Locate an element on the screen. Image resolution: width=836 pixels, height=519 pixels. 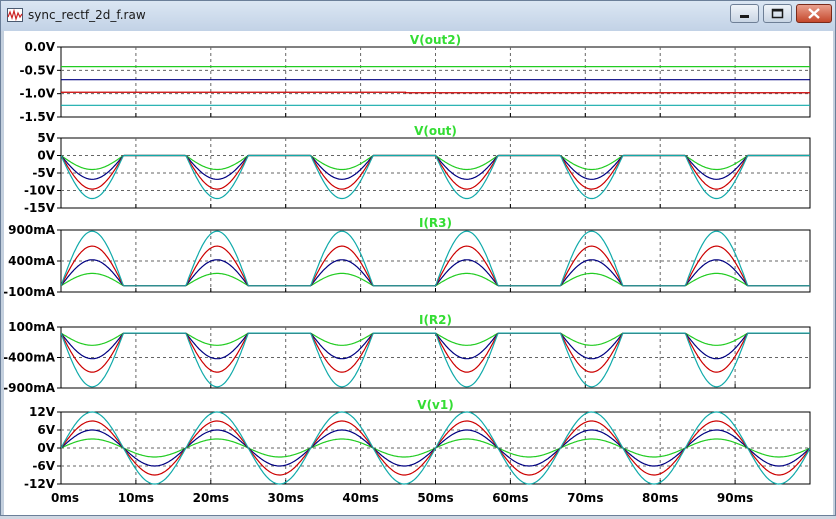
y-tick-label: -400mA is located at coordinates (30, 358).